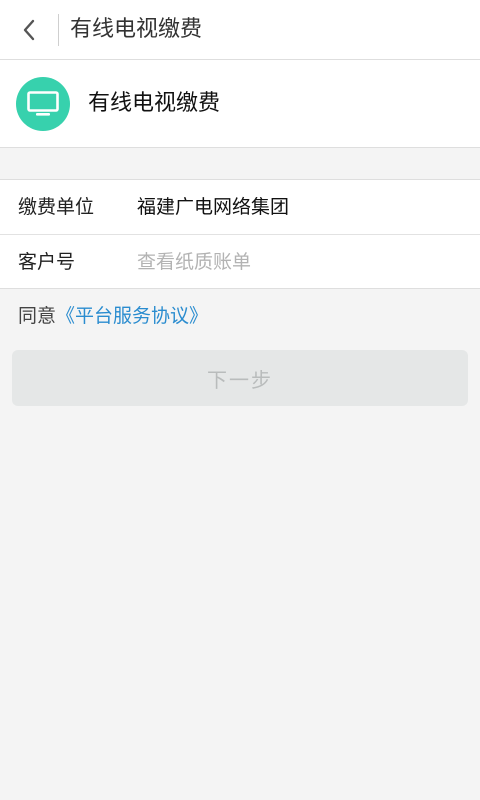 The height and width of the screenshot is (800, 480). I want to click on top-bar: 有线电视缴费, so click(240, 30).